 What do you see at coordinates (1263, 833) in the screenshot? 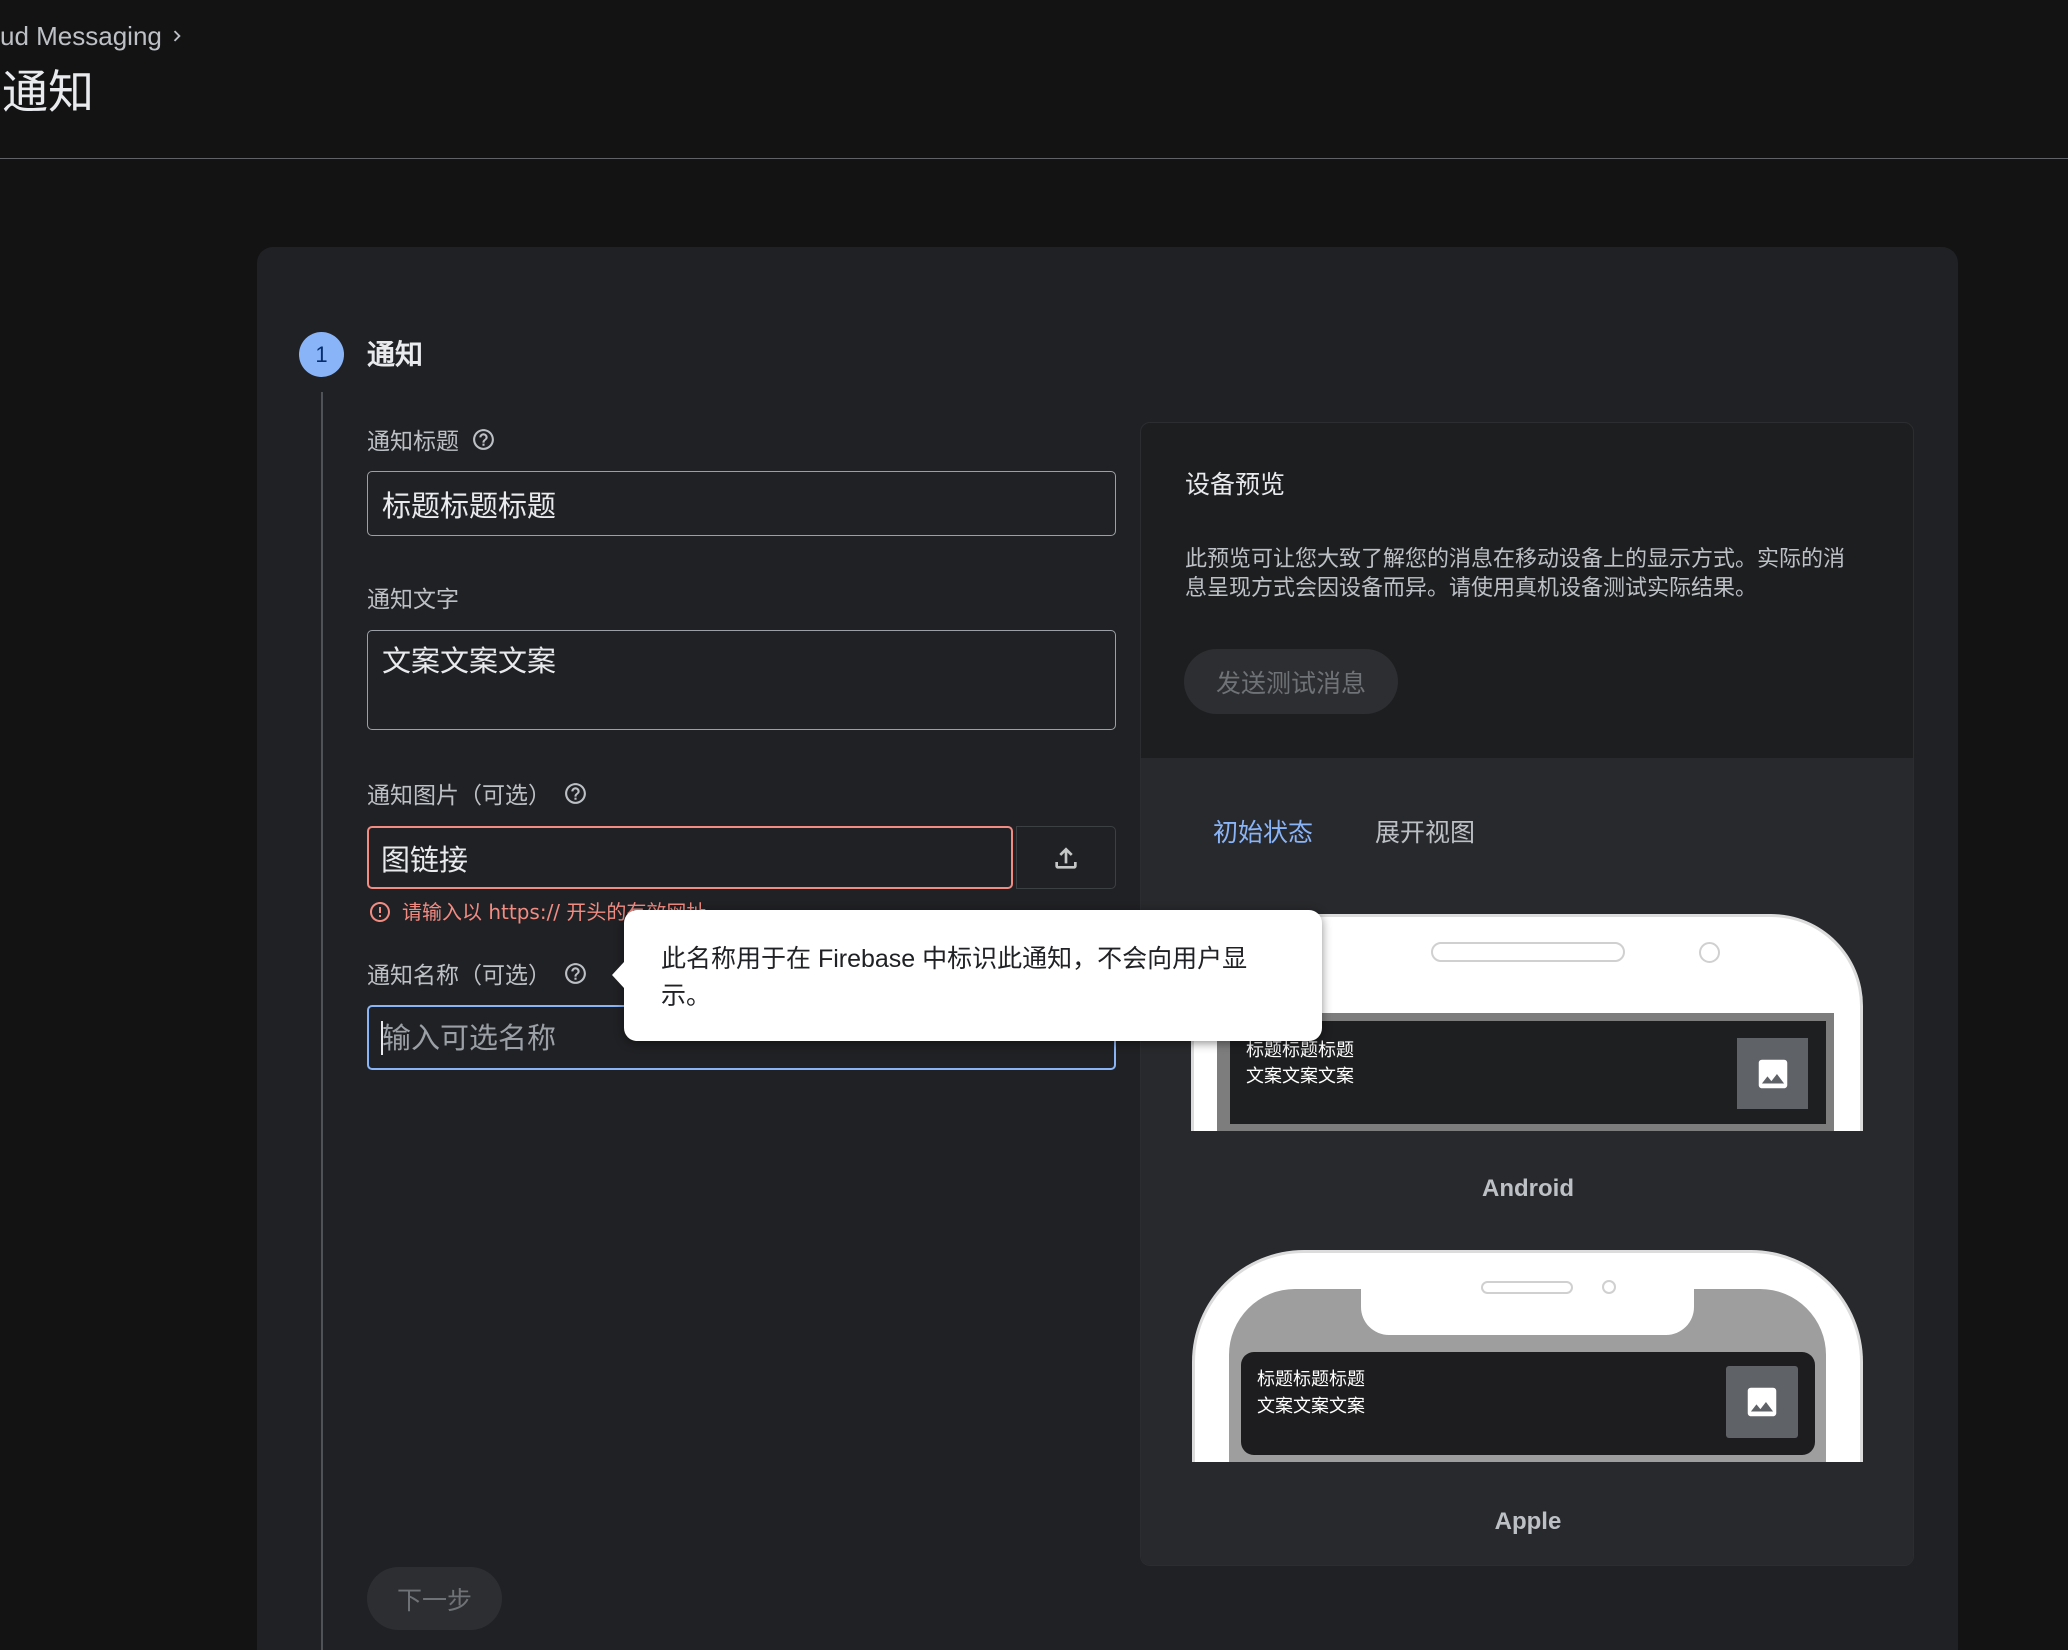
I see `tab-initial-state: 初始状态` at bounding box center [1263, 833].